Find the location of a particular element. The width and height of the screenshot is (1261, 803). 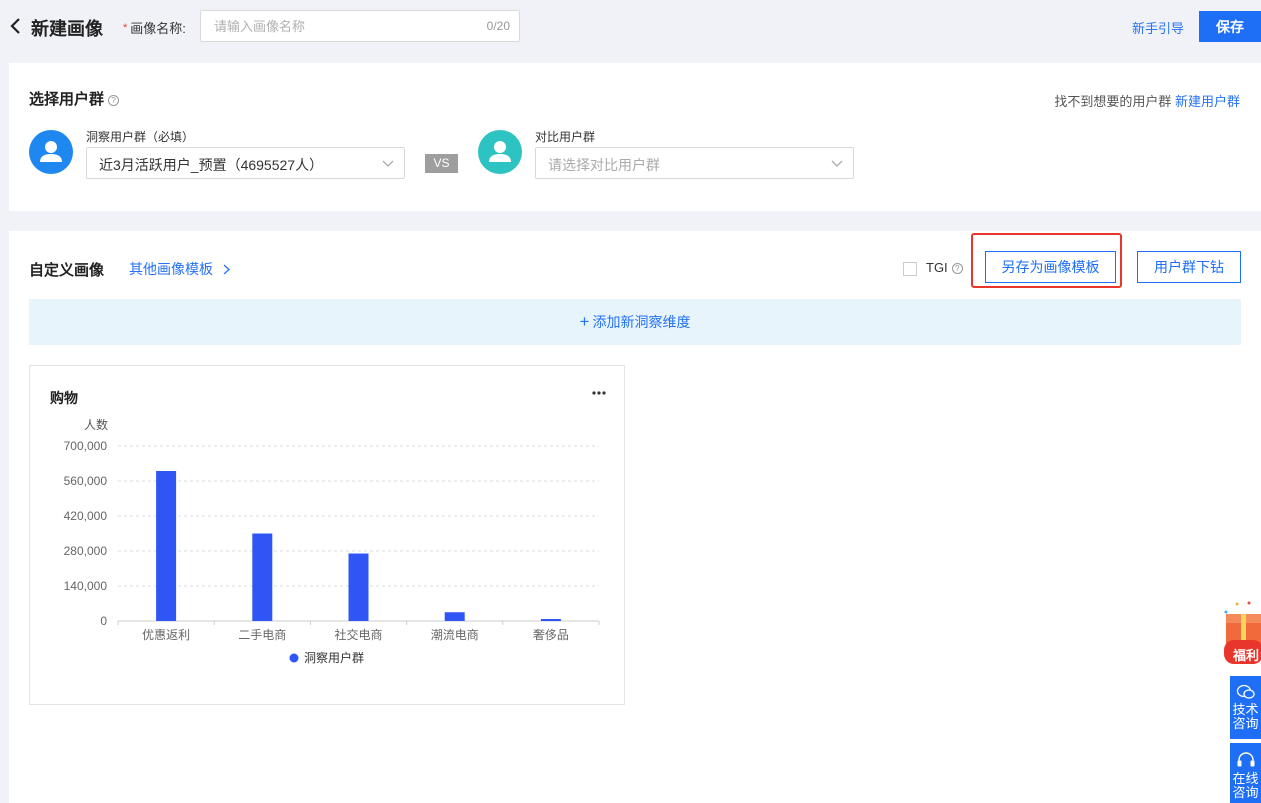

insight-group-avatar is located at coordinates (51, 152).